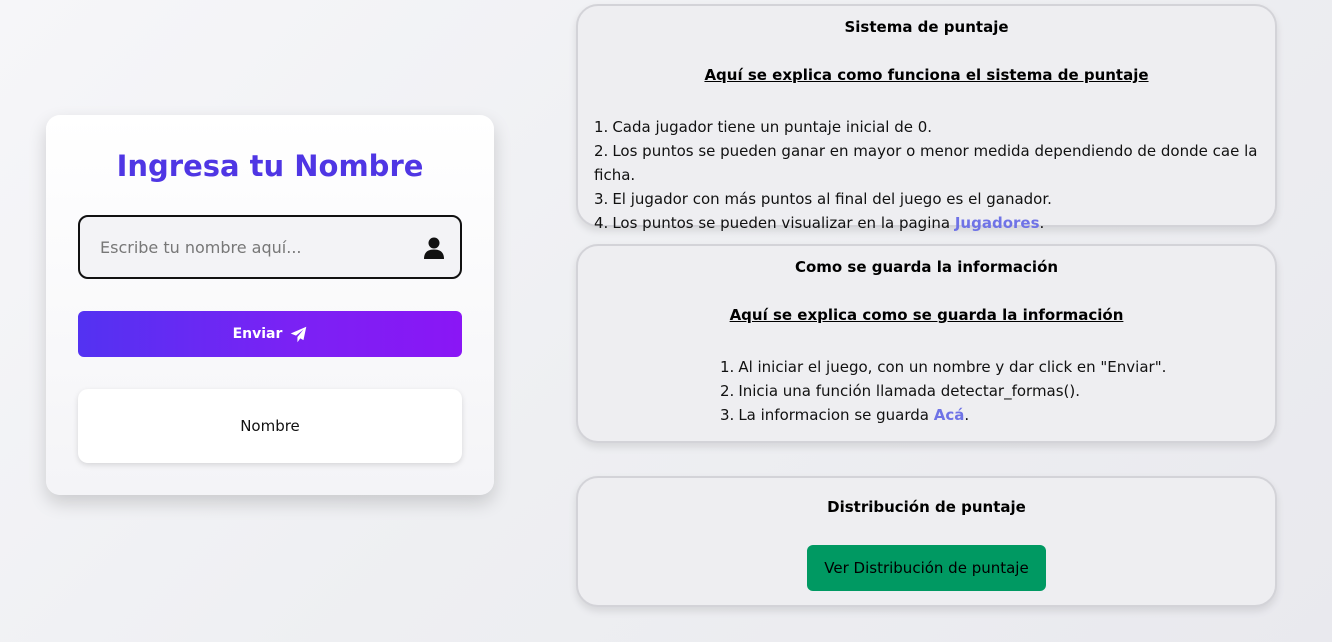 The width and height of the screenshot is (1332, 642). What do you see at coordinates (926, 267) in the screenshot?
I see `storage-heading: Como se guarda la información` at bounding box center [926, 267].